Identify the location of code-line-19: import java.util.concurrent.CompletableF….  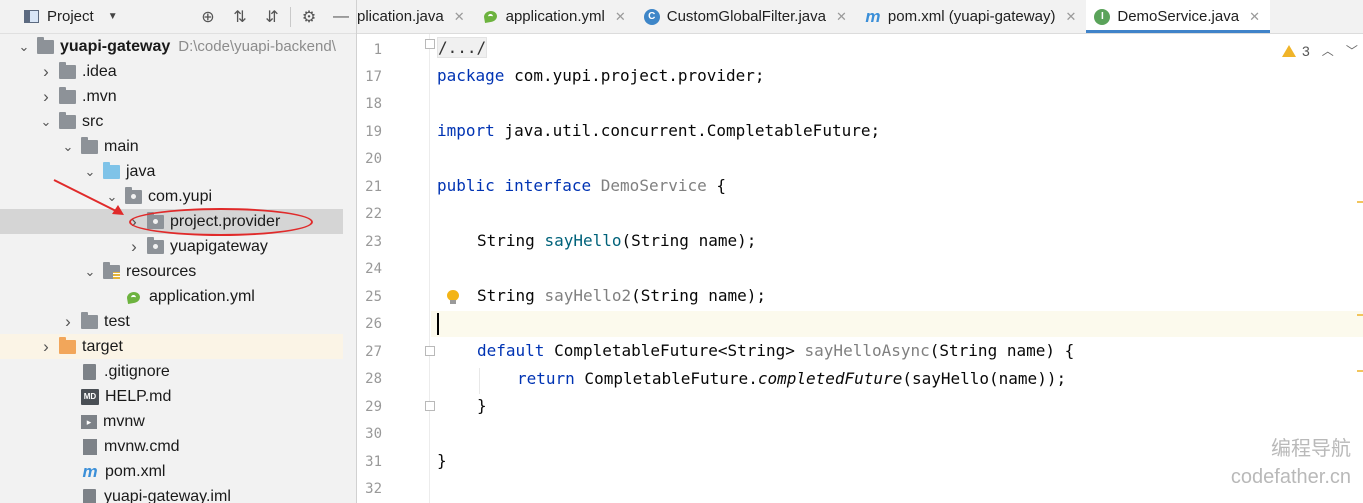
(658, 130).